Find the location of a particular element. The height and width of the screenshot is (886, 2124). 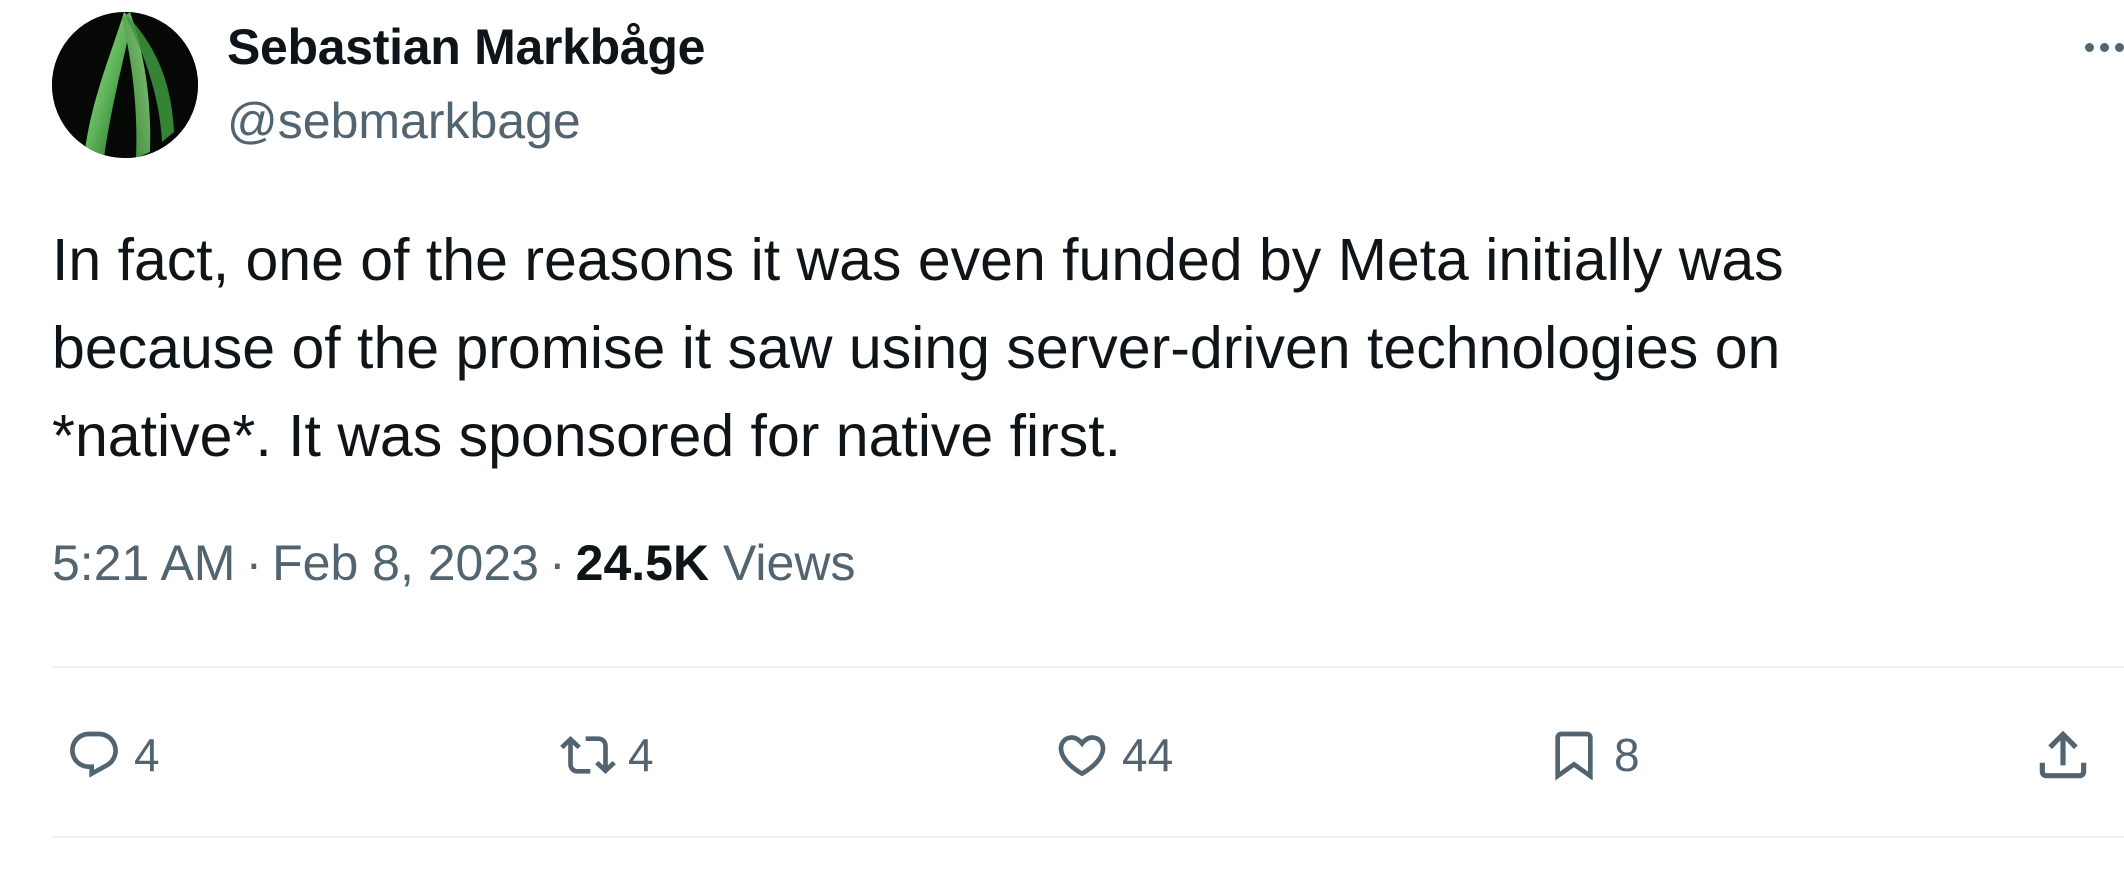

more-options-button is located at coordinates (2094, 47).